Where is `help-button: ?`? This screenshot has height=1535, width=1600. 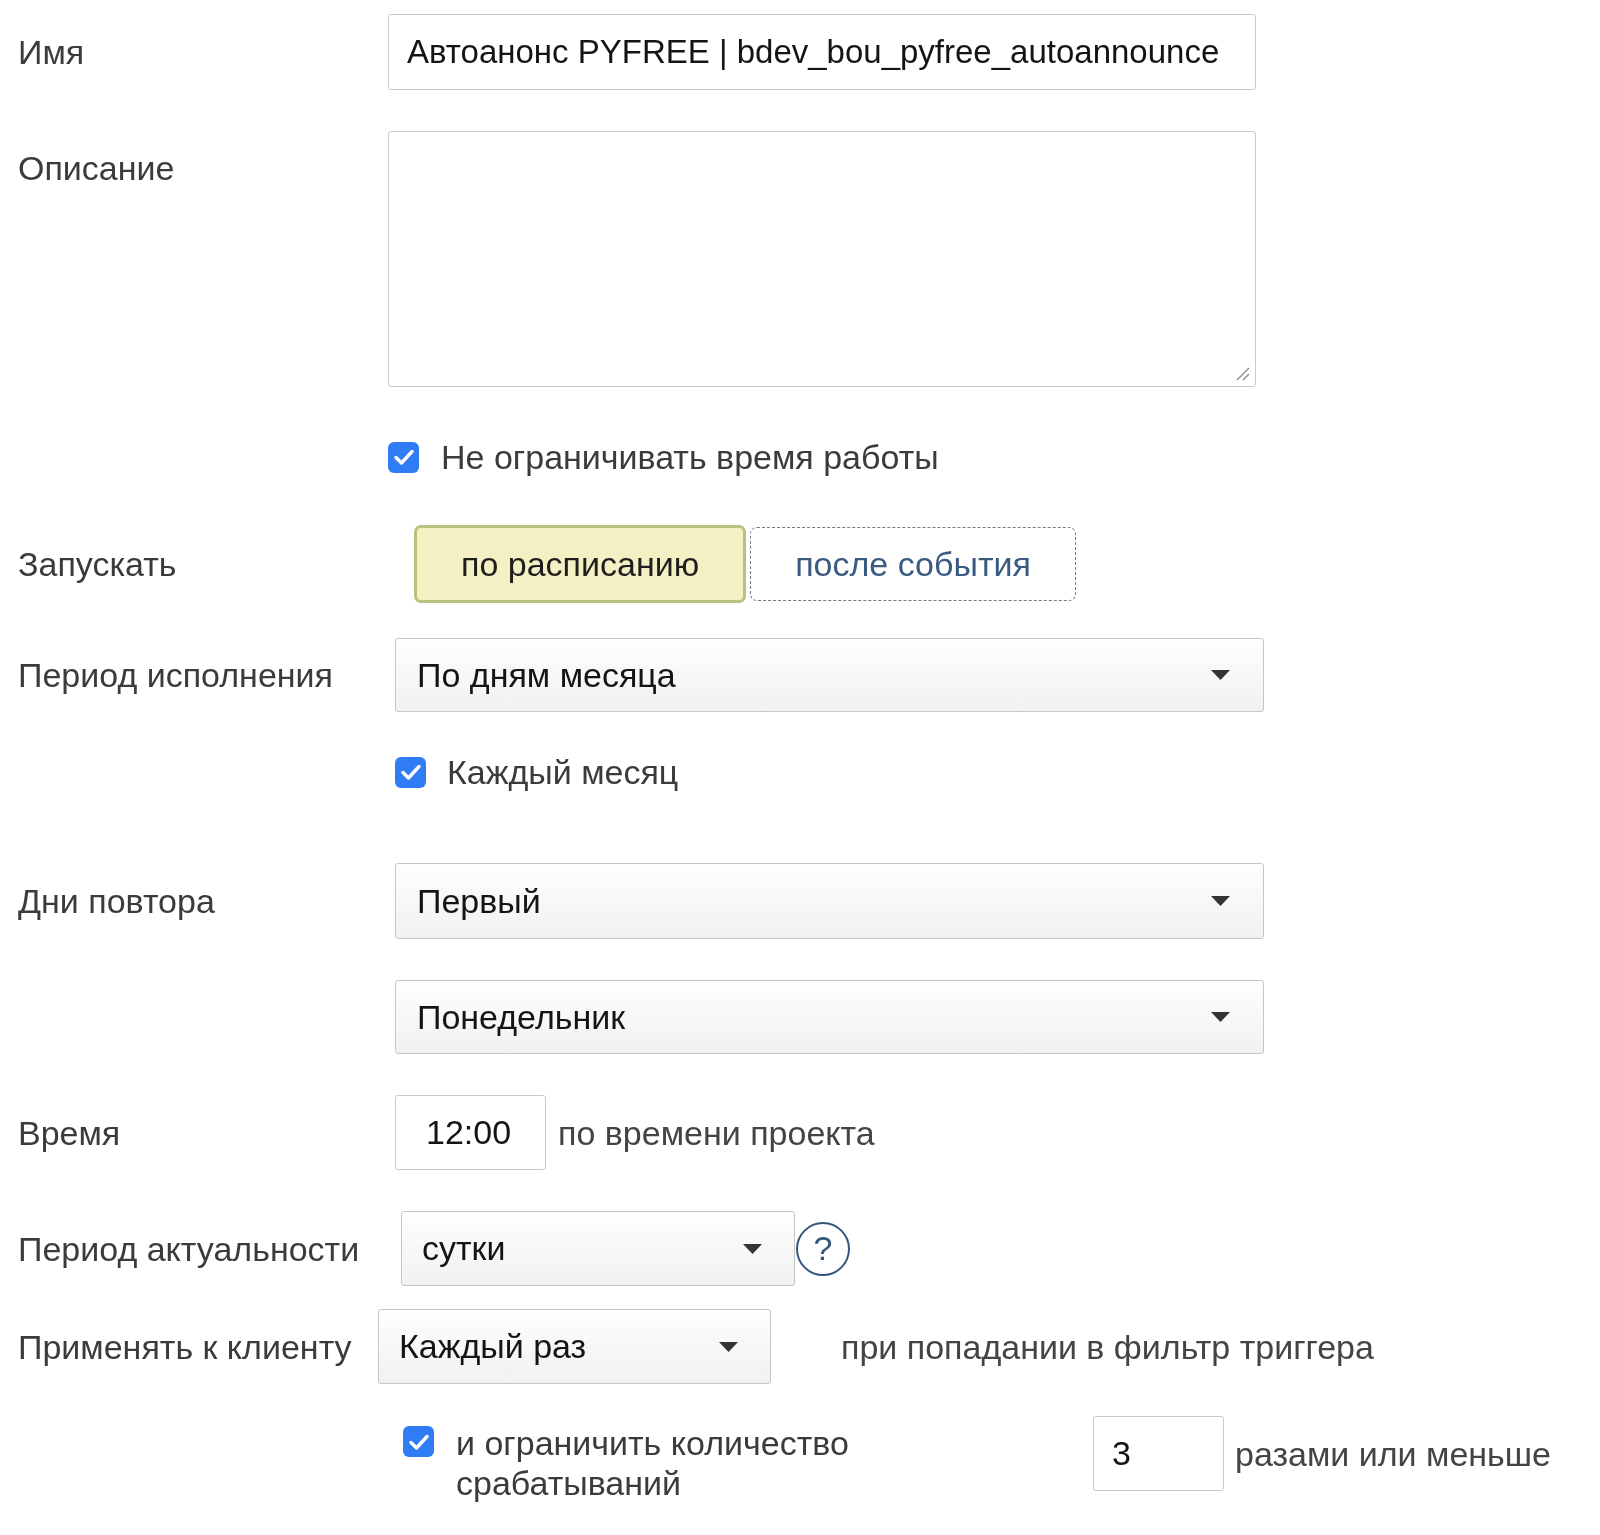 help-button: ? is located at coordinates (823, 1248).